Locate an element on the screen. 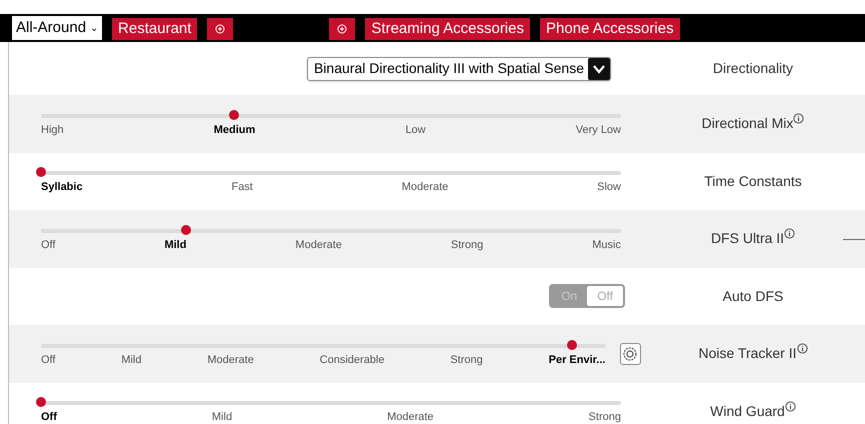 Image resolution: width=865 pixels, height=424 pixels. slider-option: Syllabic is located at coordinates (62, 187).